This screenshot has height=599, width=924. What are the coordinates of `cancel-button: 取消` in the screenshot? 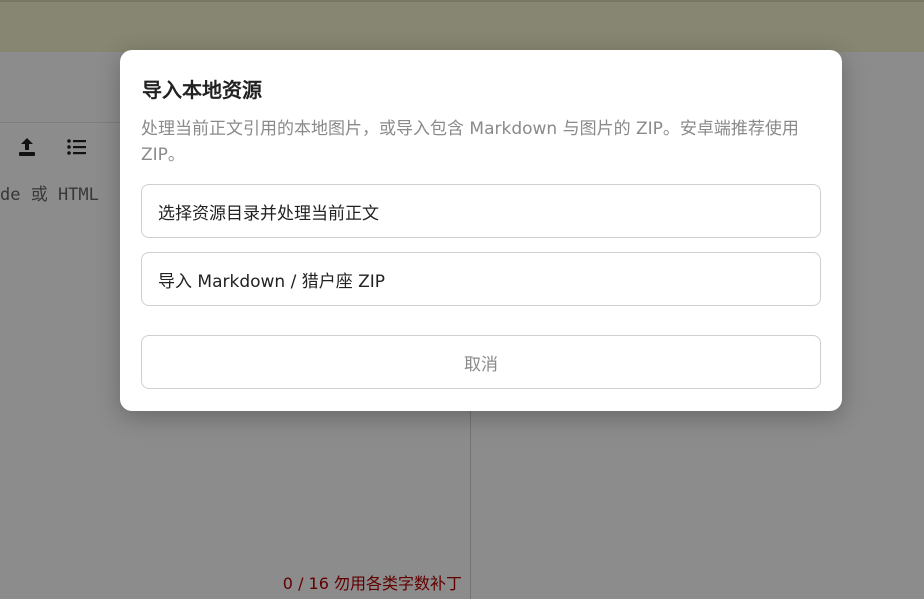 It's located at (481, 362).